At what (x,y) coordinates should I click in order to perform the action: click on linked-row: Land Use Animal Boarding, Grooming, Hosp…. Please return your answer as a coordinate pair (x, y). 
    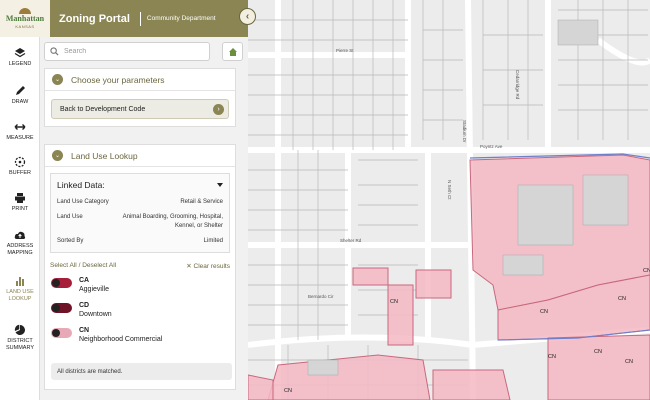
    Looking at the image, I should click on (140, 222).